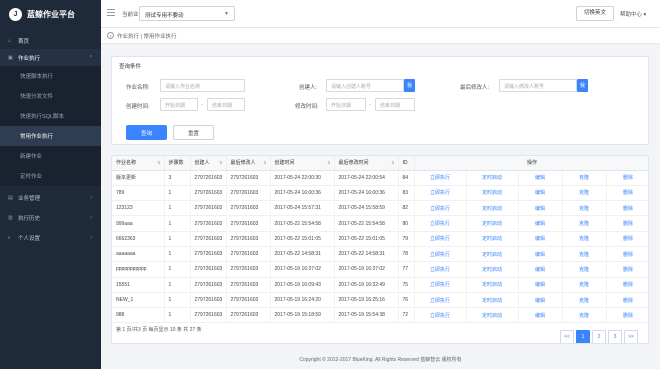 The width and height of the screenshot is (660, 369). What do you see at coordinates (110, 35) in the screenshot?
I see `back-icon: <` at bounding box center [110, 35].